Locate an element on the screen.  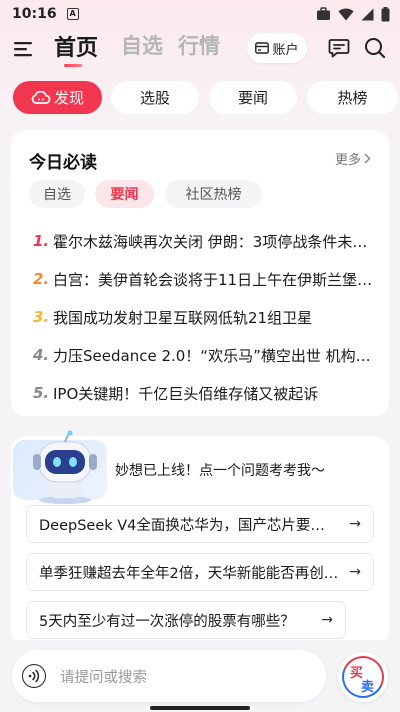
question-text: 5天内至少有过一次涨停的股票有哪些？ is located at coordinates (167, 621).